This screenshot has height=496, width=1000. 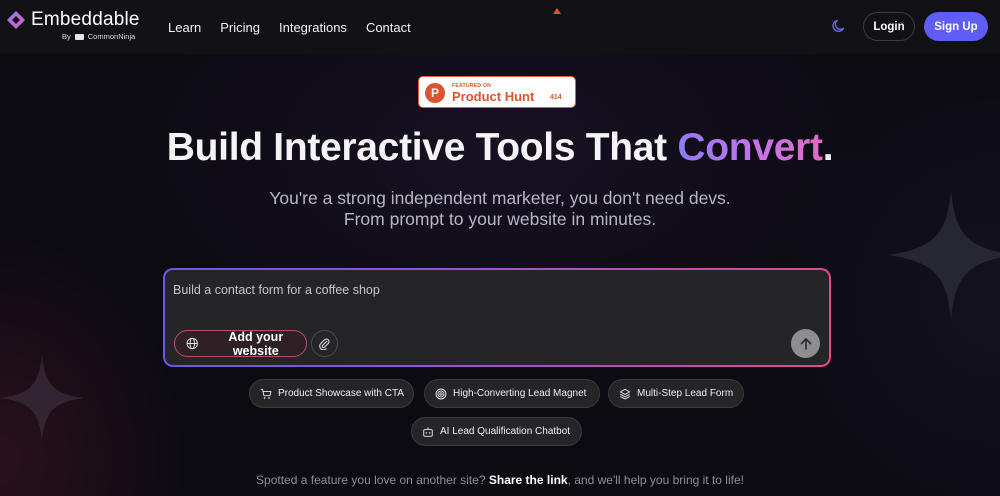 I want to click on chip-label: High-Converting Lead Magnet, so click(x=520, y=393).